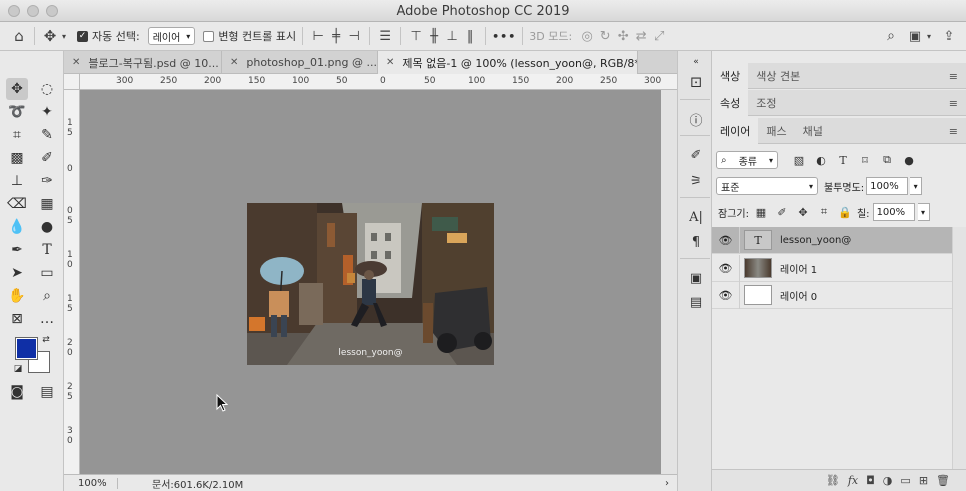  I want to click on trash-icon: 🗑, so click(943, 480).